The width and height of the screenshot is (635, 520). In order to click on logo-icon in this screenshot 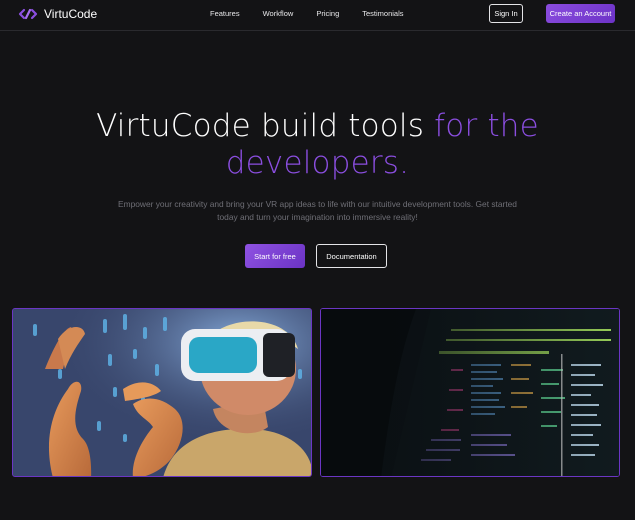, I will do `click(28, 14)`.